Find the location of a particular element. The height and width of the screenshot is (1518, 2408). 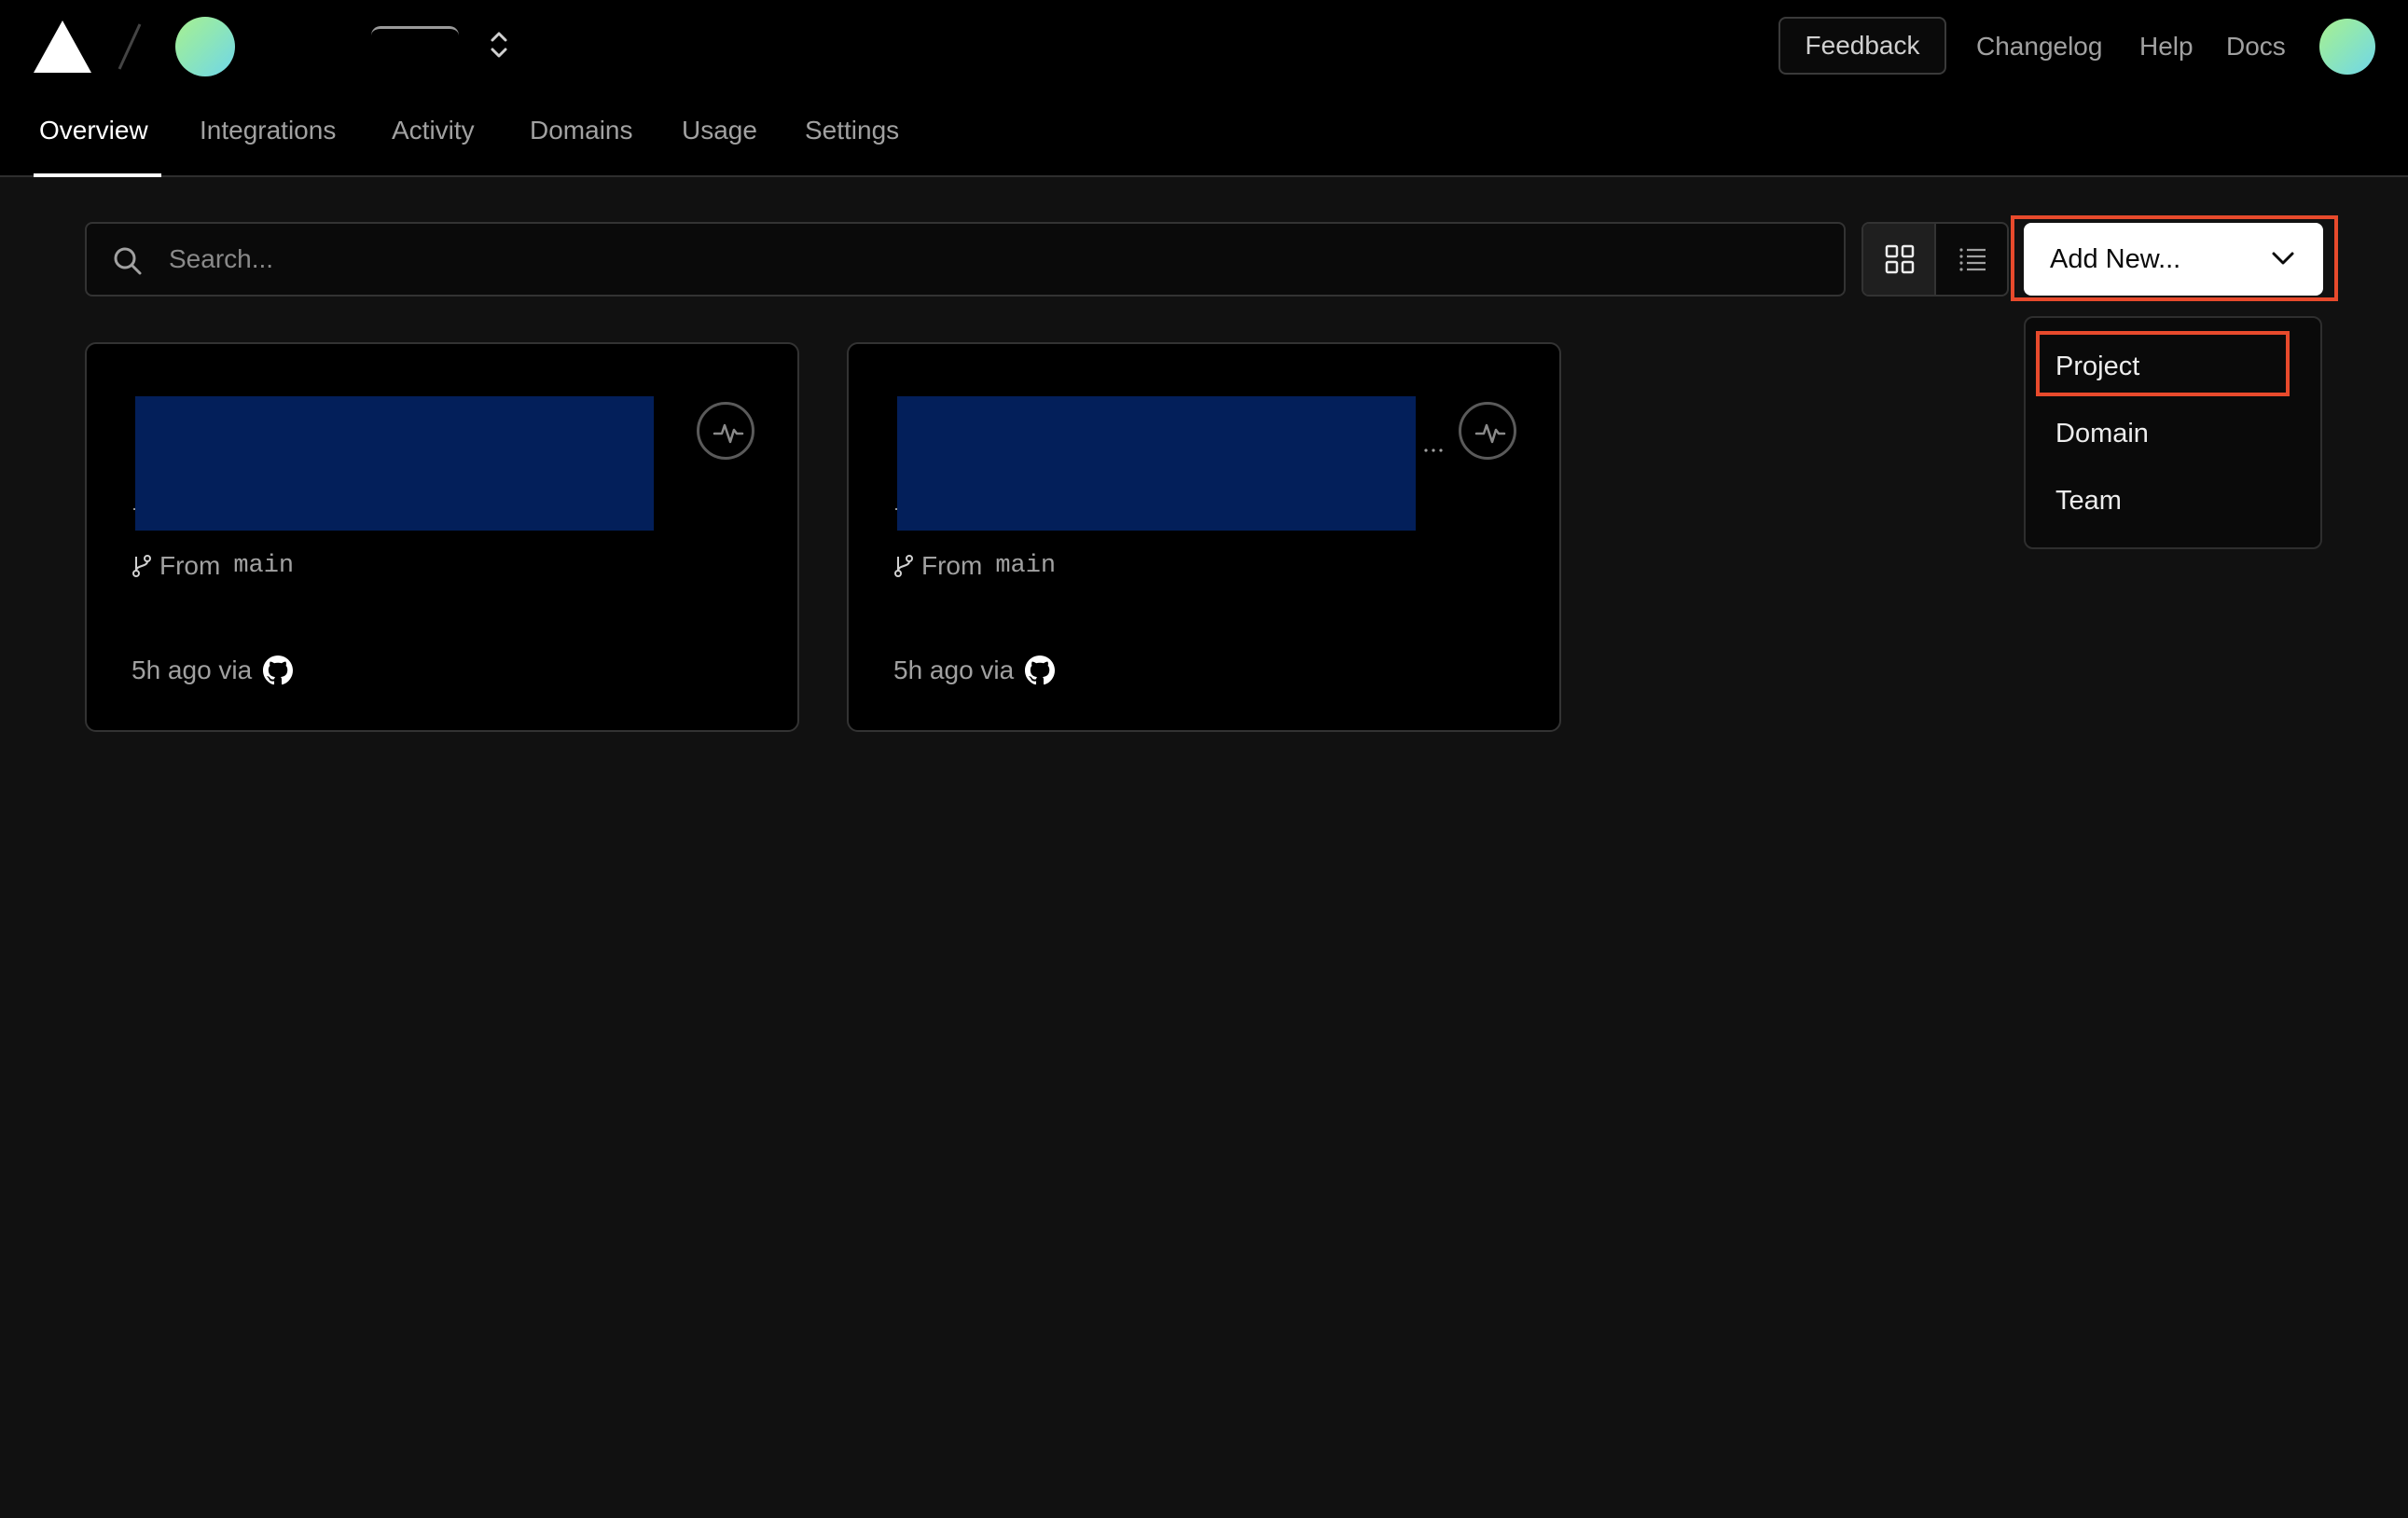

tab-overview: Overview is located at coordinates (93, 130).